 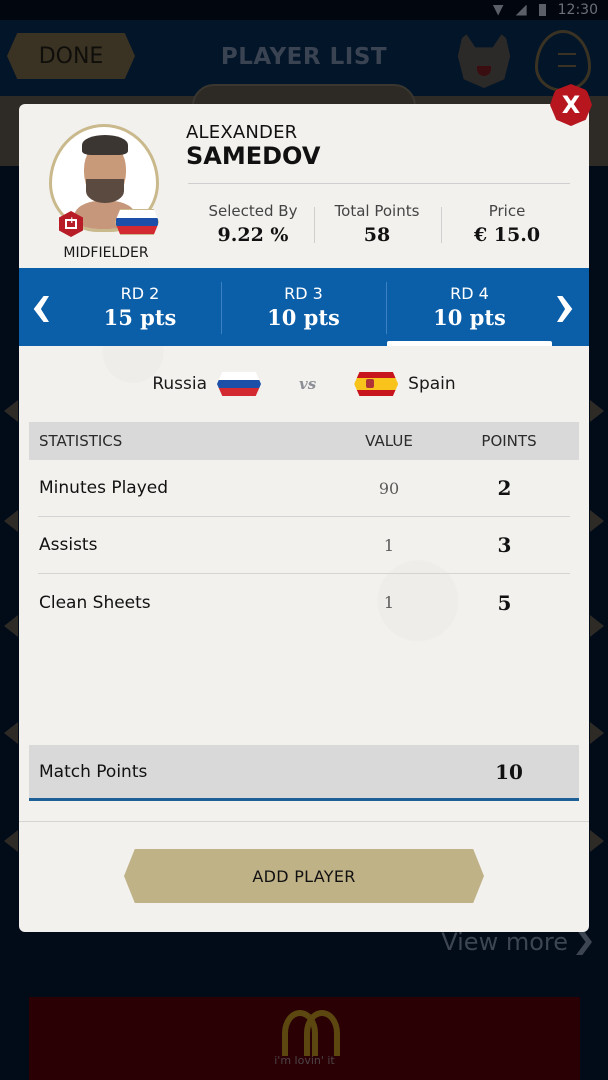 I want to click on home-team: Russia, so click(x=179, y=384).